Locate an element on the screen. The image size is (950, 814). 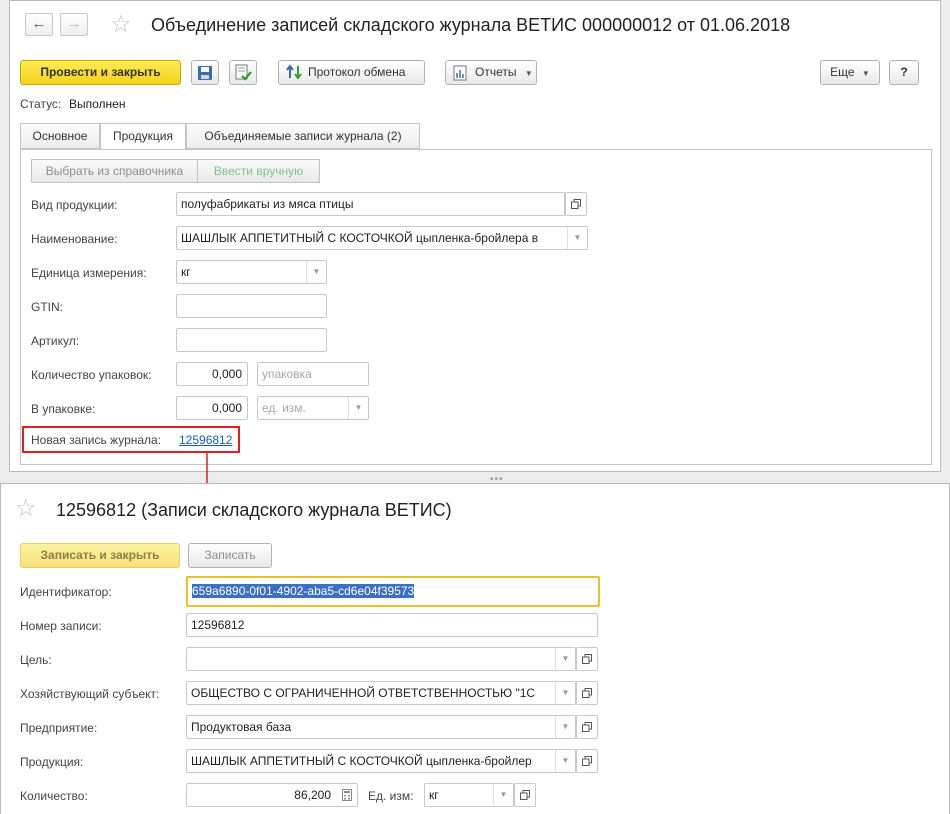
identifier-label: Идентификатор: is located at coordinates (66, 592).